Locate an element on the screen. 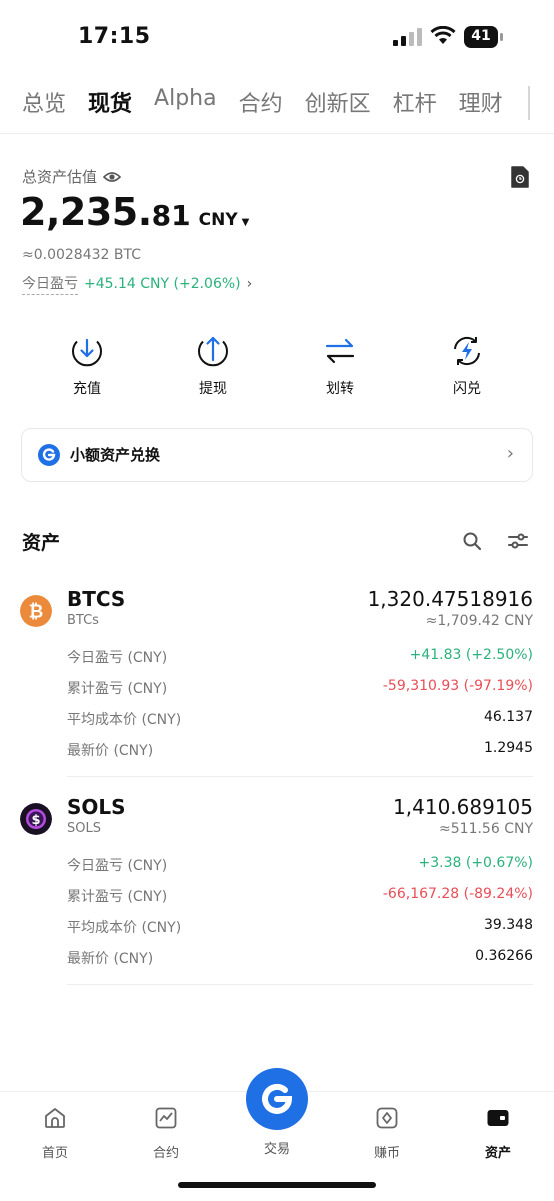 The width and height of the screenshot is (554, 1201). withdraw-button: 提现 is located at coordinates (213, 366).